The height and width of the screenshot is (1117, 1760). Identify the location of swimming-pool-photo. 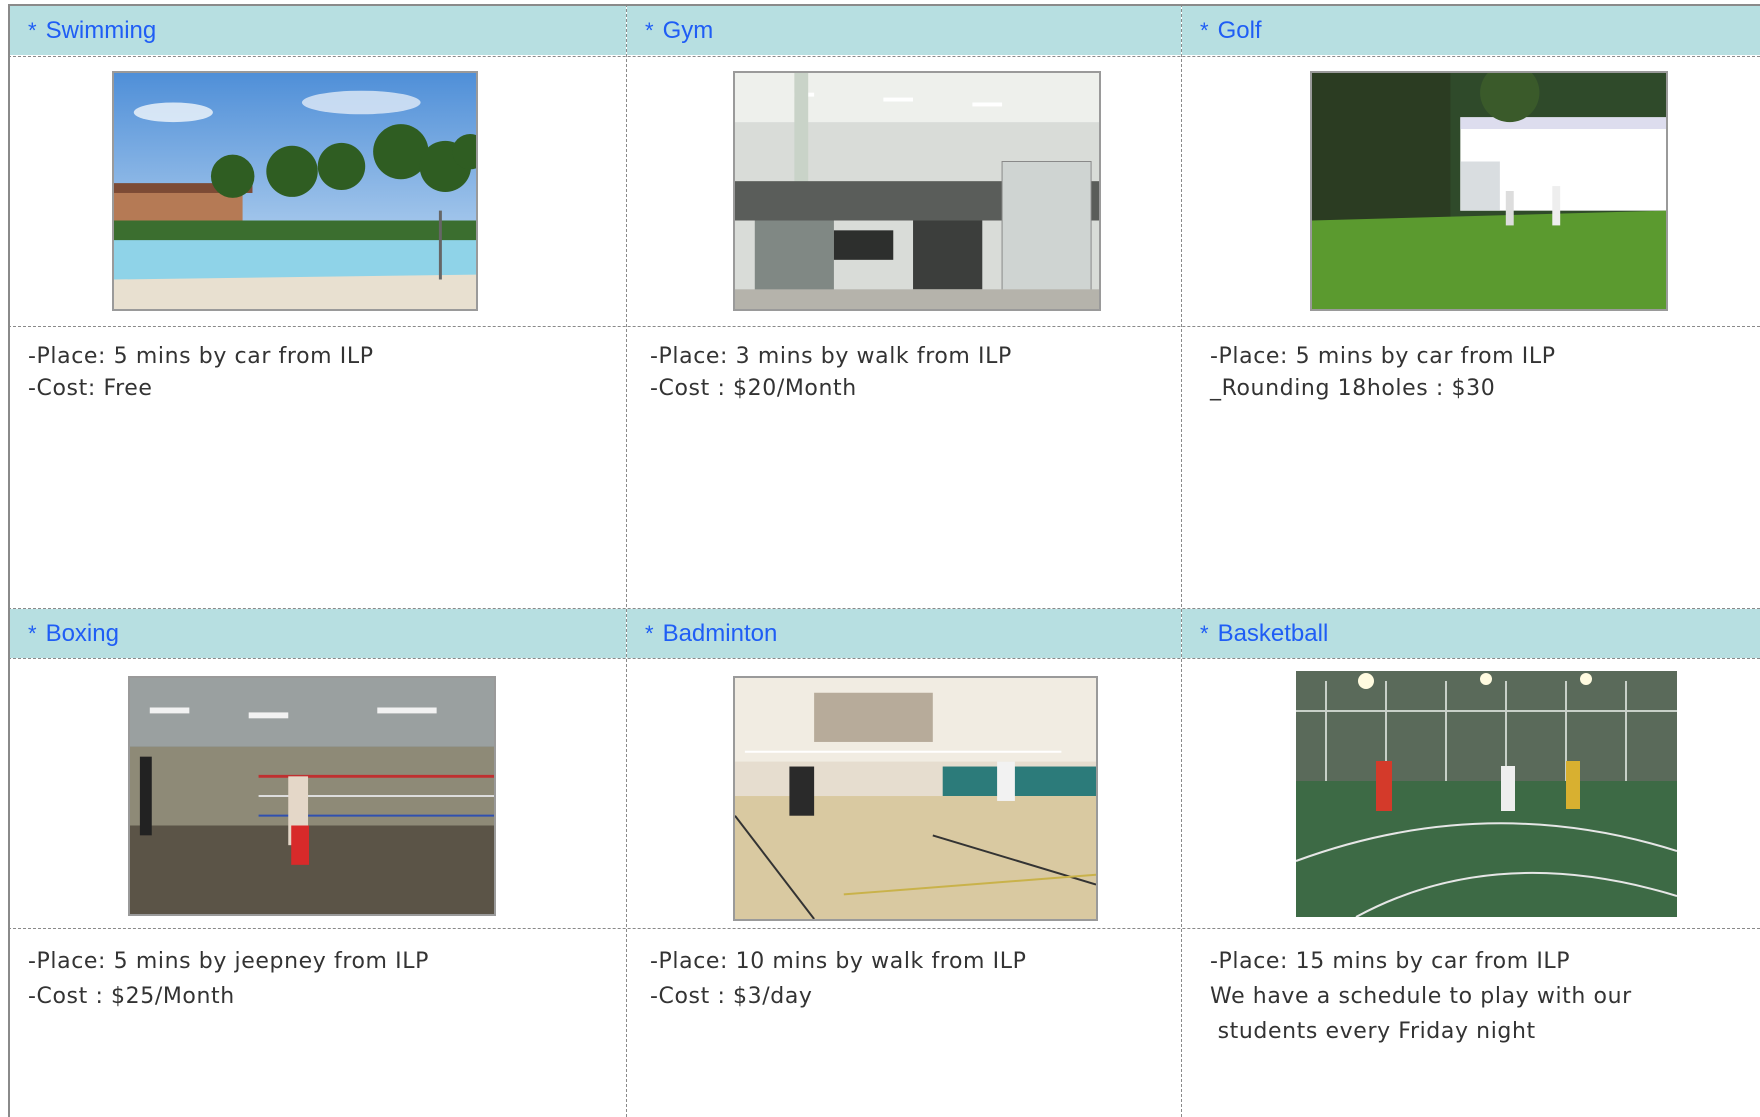
(295, 191).